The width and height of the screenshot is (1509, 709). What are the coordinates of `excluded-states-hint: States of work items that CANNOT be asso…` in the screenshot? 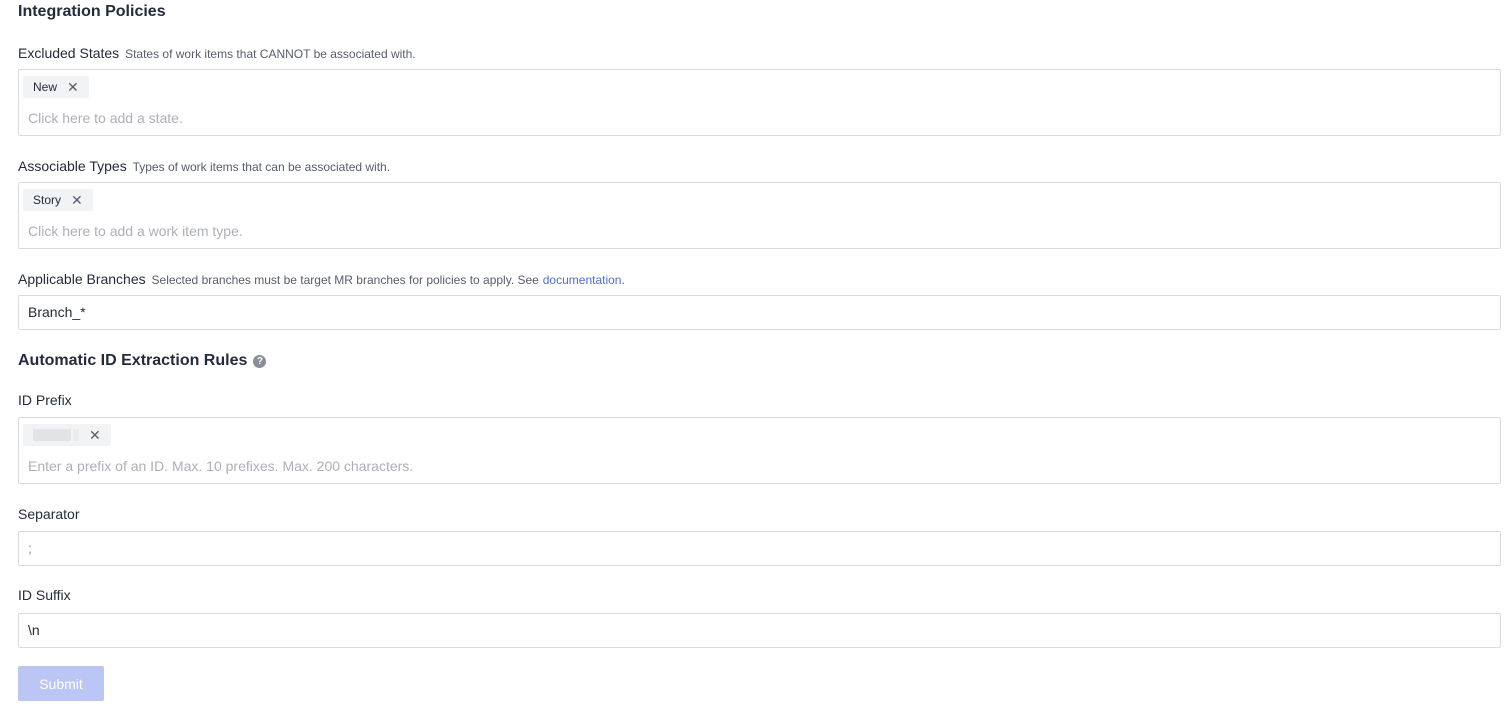 It's located at (270, 54).